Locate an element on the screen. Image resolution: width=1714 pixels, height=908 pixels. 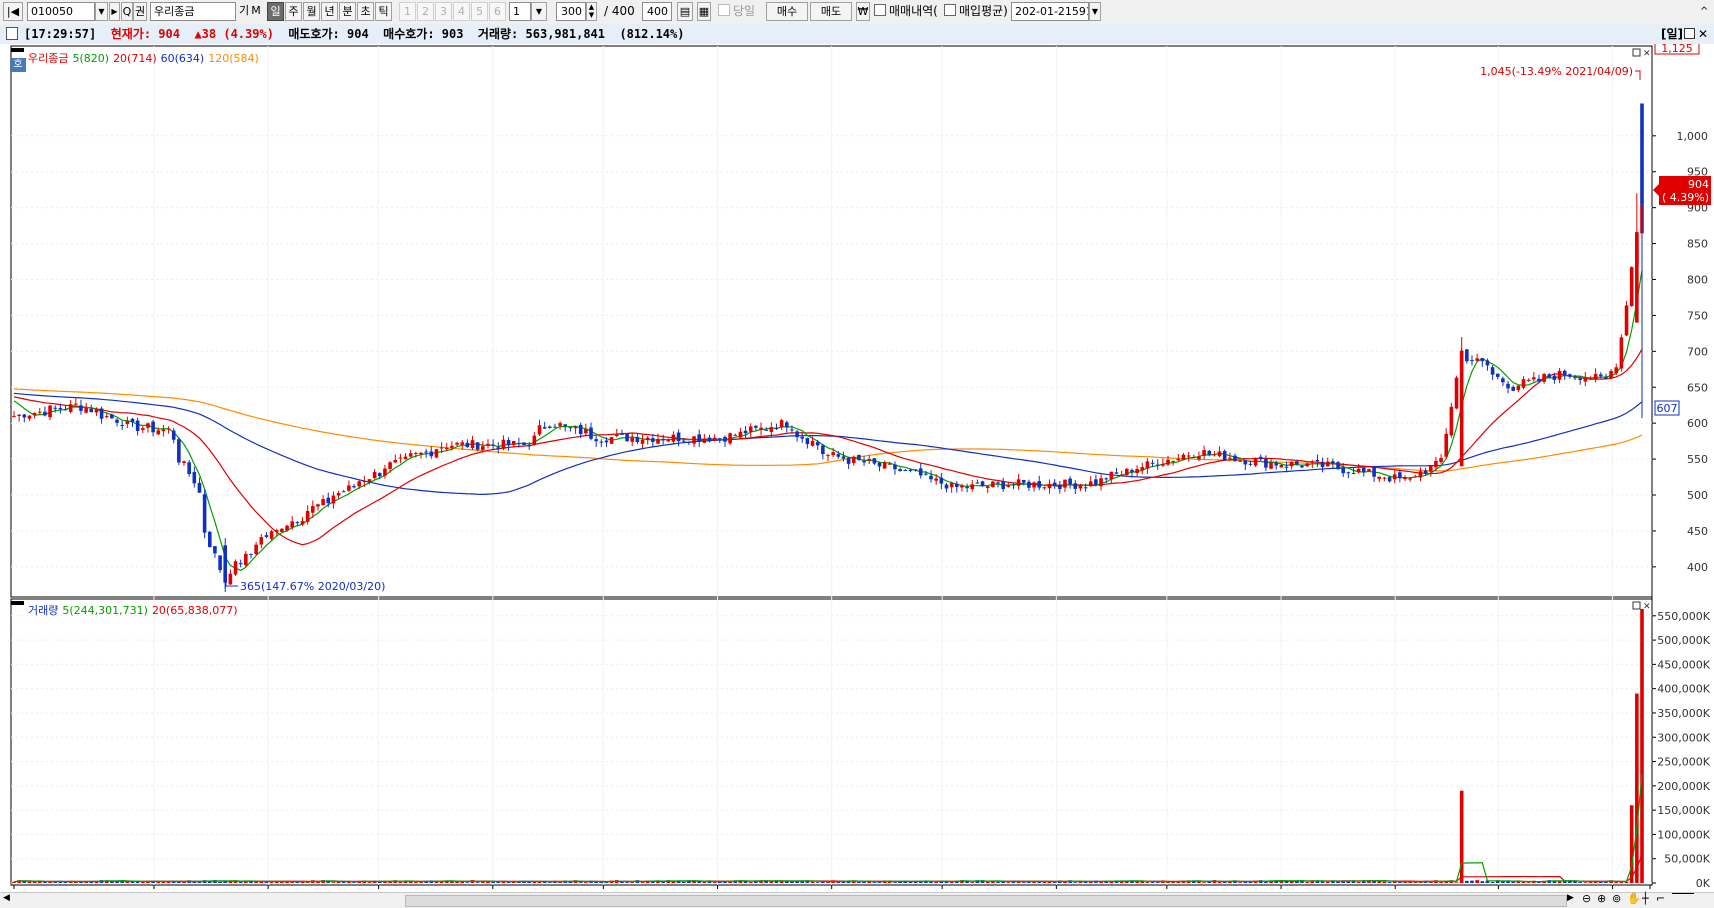
first-page-button: |◀ is located at coordinates (13, 11).